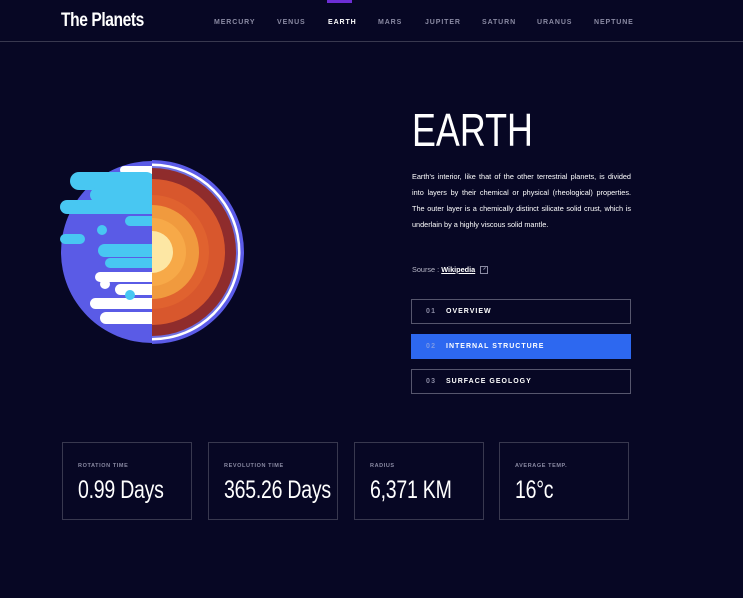 The height and width of the screenshot is (598, 743). Describe the element at coordinates (342, 22) in the screenshot. I see `nav-earth: EARTH` at that location.